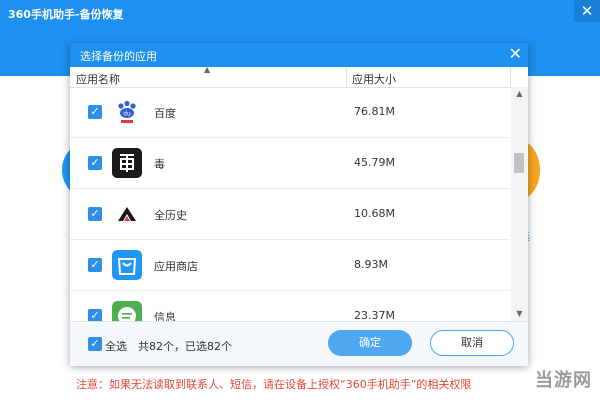 The height and width of the screenshot is (404, 600). I want to click on cancel-button: 取消, so click(472, 343).